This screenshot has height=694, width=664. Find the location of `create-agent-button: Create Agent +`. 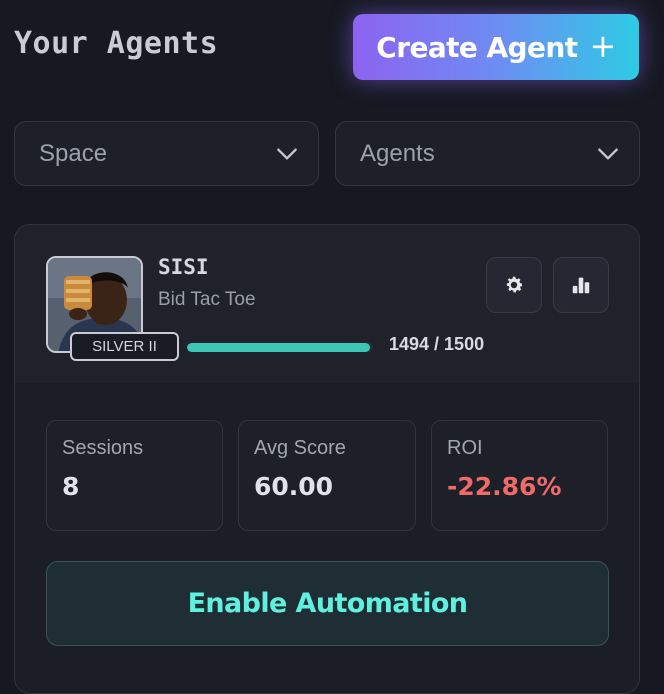

create-agent-button: Create Agent + is located at coordinates (496, 47).